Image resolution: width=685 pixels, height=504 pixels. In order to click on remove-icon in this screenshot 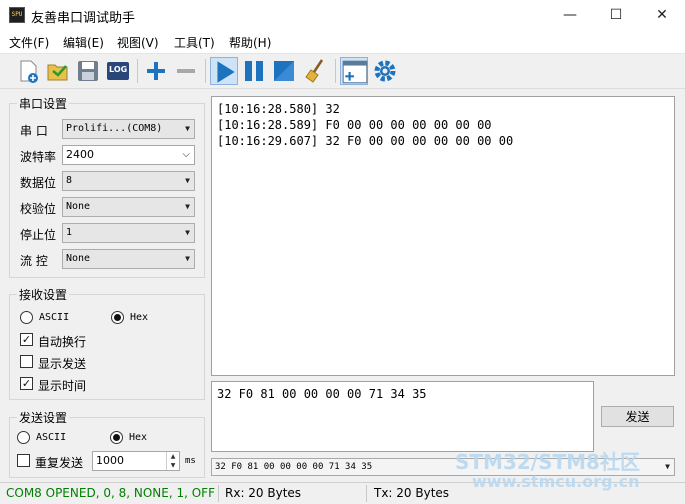, I will do `click(186, 71)`.